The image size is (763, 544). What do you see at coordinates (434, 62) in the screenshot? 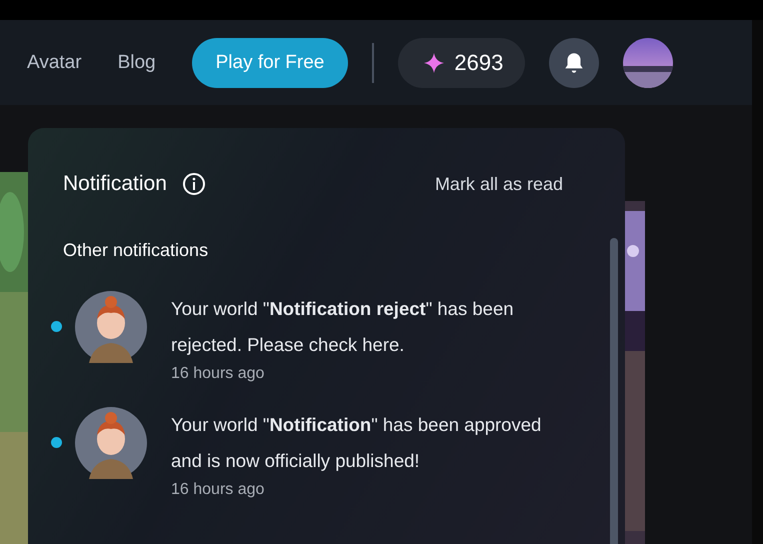
I see `sparkle-icon` at bounding box center [434, 62].